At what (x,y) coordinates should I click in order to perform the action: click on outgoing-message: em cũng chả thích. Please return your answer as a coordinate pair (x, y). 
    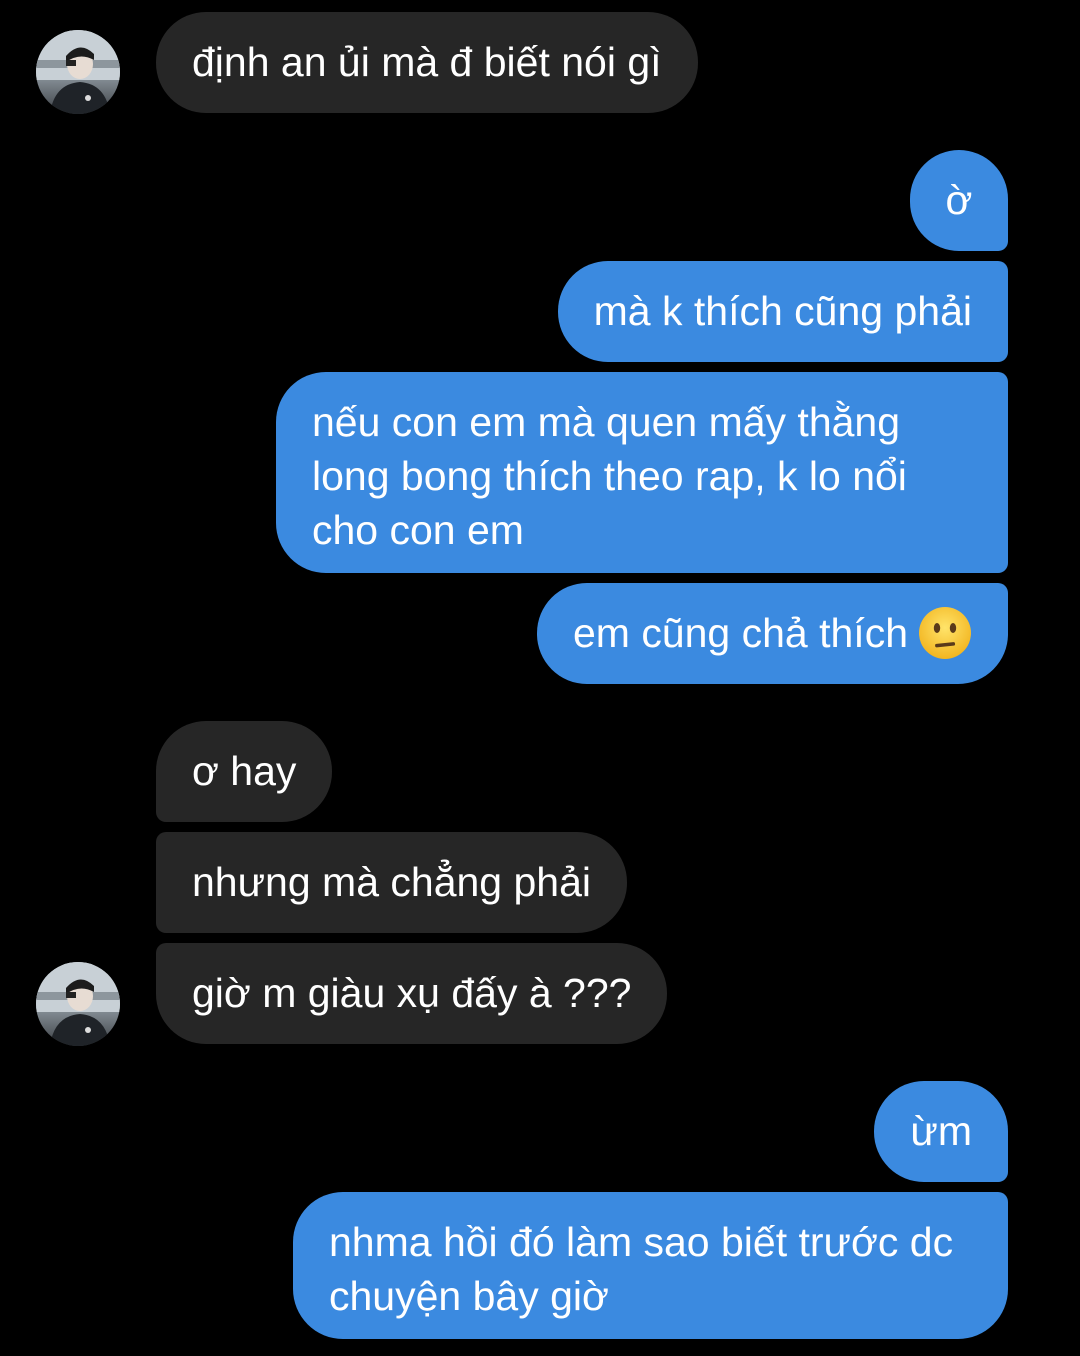
    Looking at the image, I should click on (772, 633).